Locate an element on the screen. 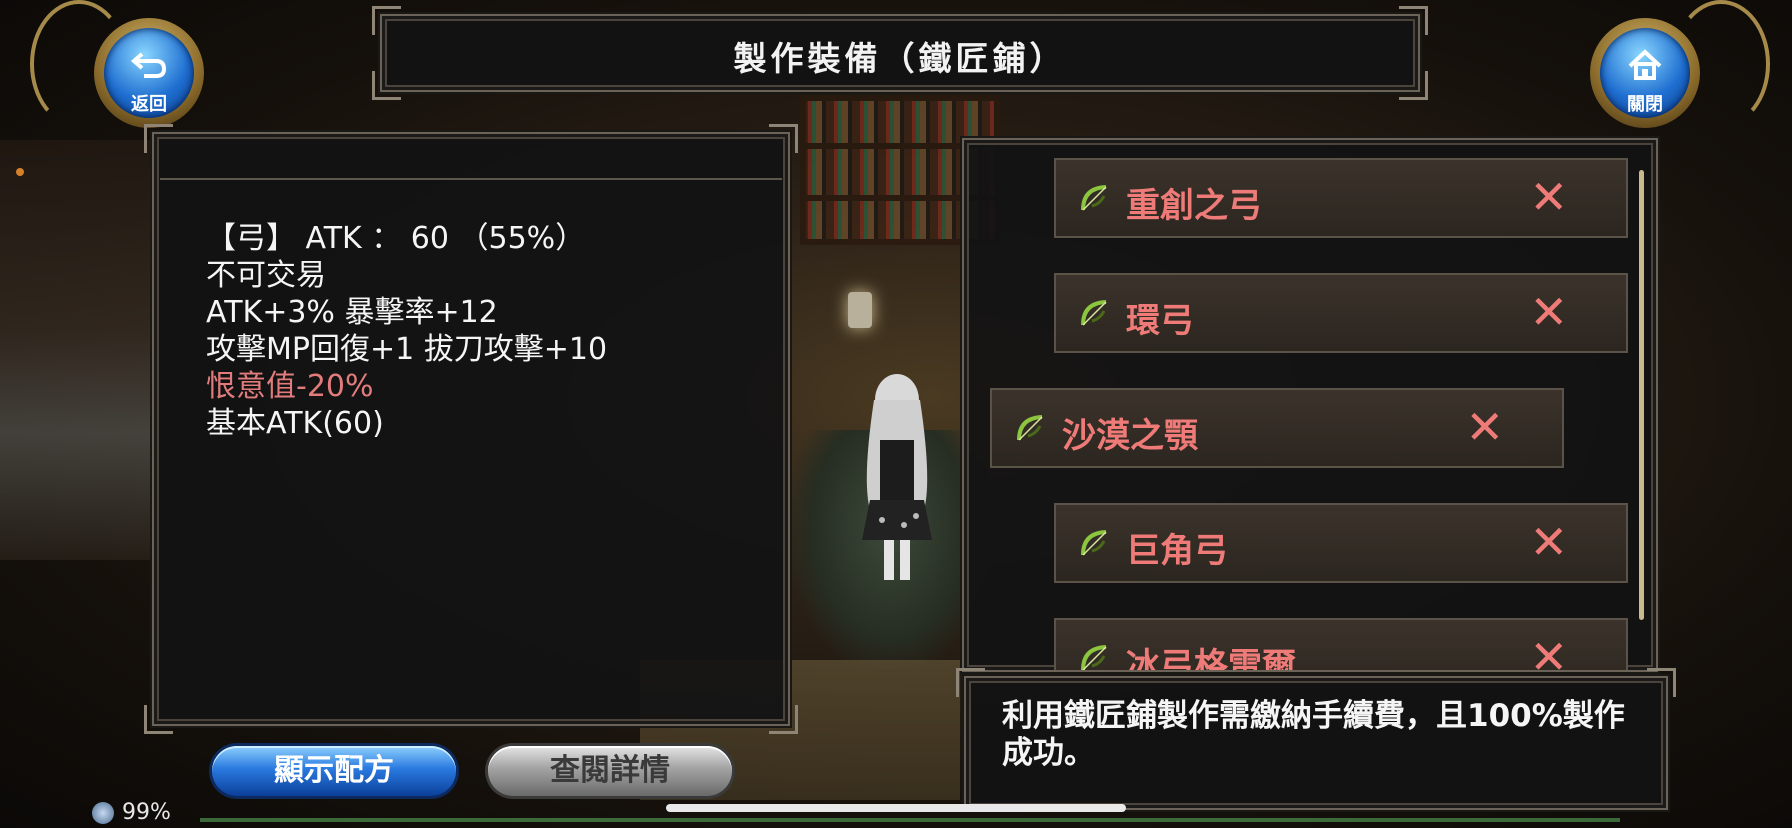  battery-icon is located at coordinates (103, 813).